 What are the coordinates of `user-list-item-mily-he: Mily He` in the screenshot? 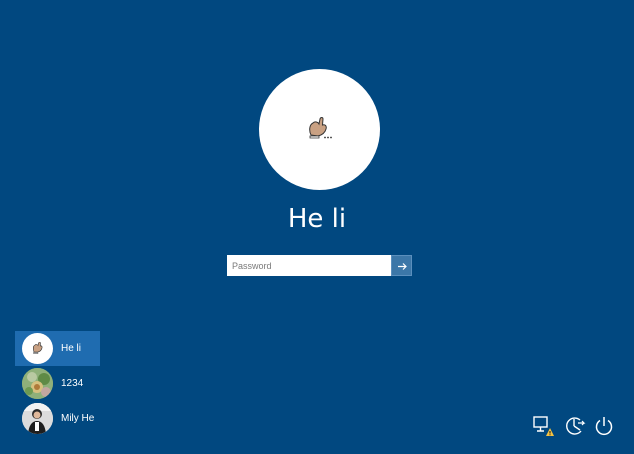 It's located at (57, 418).